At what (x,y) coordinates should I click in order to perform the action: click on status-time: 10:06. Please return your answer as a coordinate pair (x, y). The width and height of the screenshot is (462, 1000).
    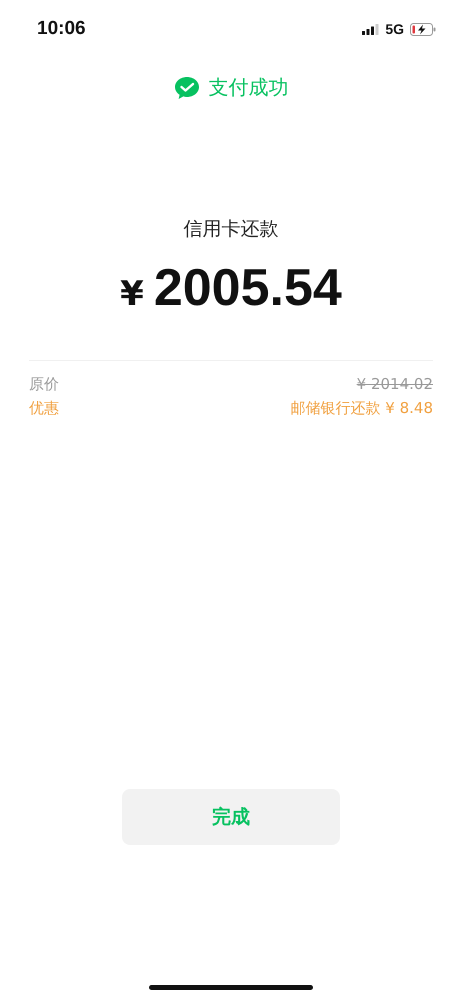
    Looking at the image, I should click on (61, 29).